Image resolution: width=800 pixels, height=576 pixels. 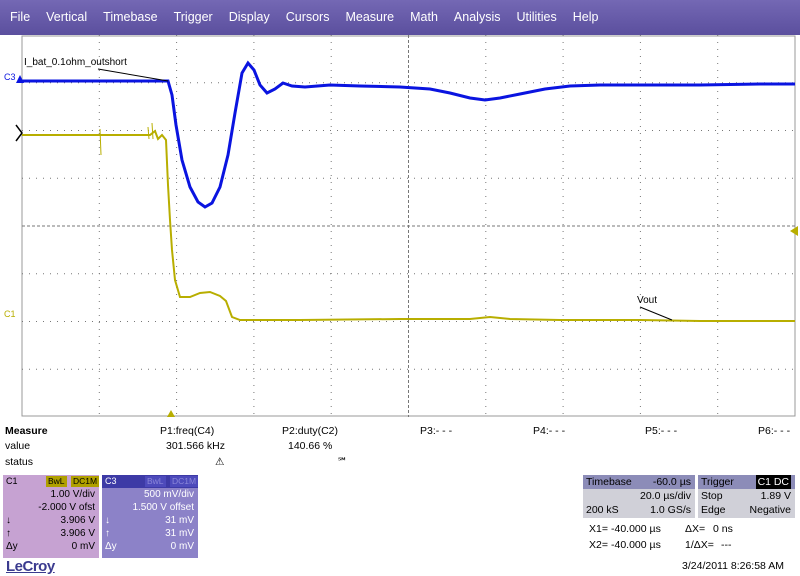 I want to click on c3-dy-value: 0 mV, so click(x=182, y=546).